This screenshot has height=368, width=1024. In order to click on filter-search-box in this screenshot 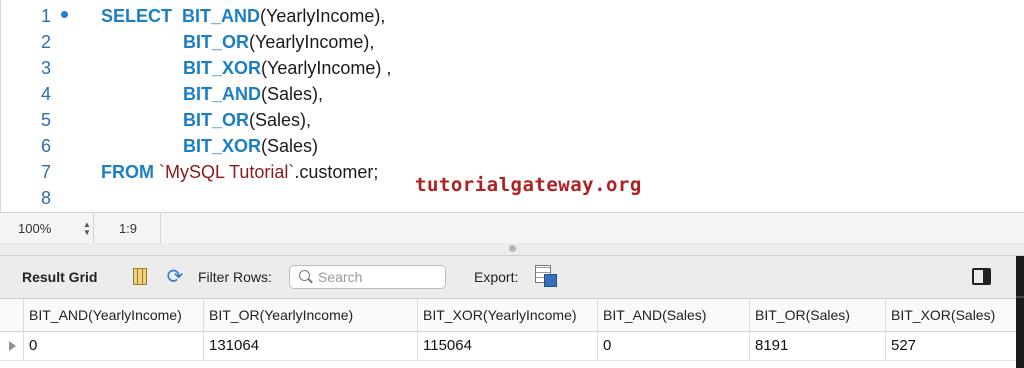, I will do `click(367, 277)`.